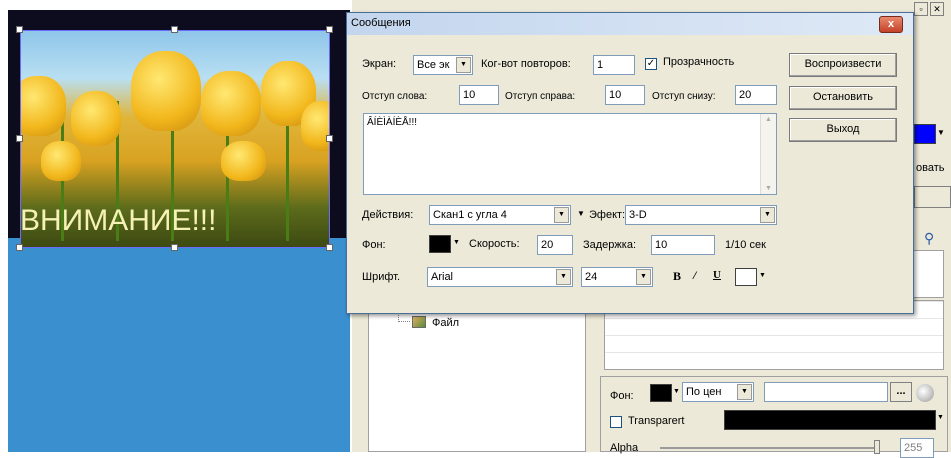 The image size is (951, 458). I want to click on font-size-value: 24, so click(591, 277).